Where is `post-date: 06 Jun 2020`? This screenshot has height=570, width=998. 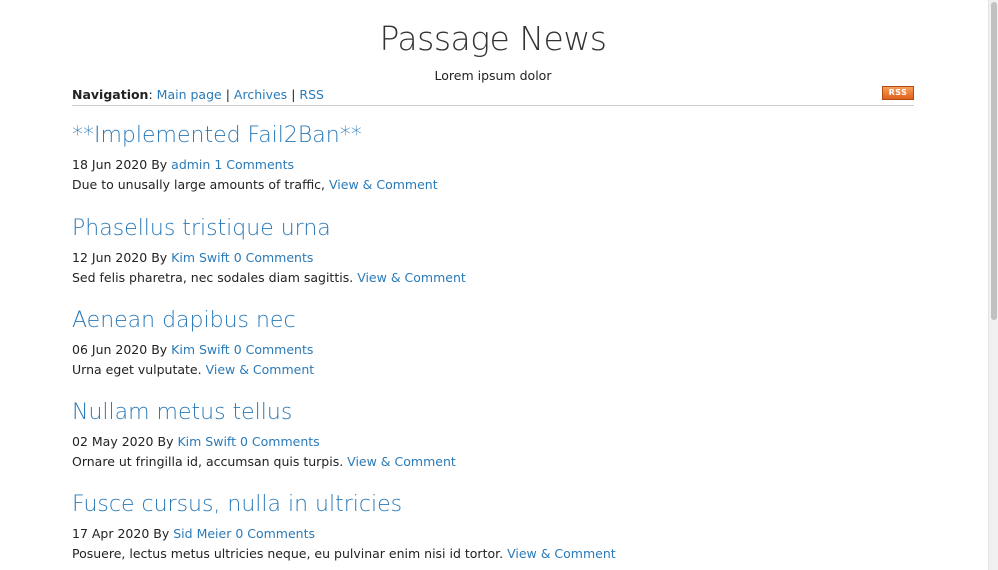
post-date: 06 Jun 2020 is located at coordinates (110, 349).